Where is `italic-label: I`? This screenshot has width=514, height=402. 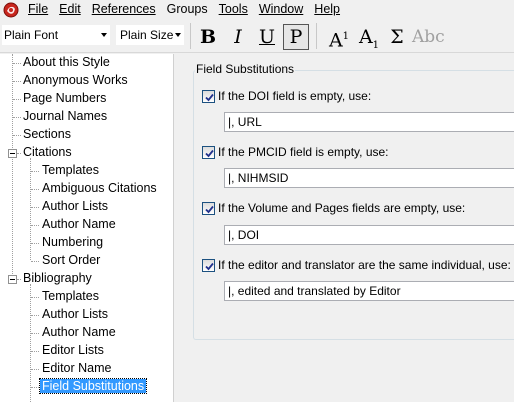
italic-label: I is located at coordinates (238, 37).